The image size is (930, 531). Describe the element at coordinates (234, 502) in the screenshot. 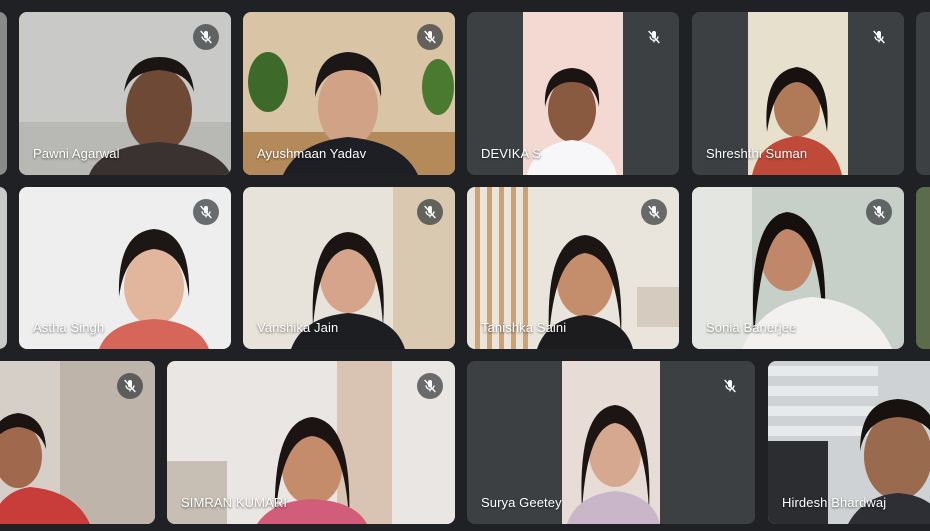

I see `participant-name: SIMRAN KUMARI` at that location.